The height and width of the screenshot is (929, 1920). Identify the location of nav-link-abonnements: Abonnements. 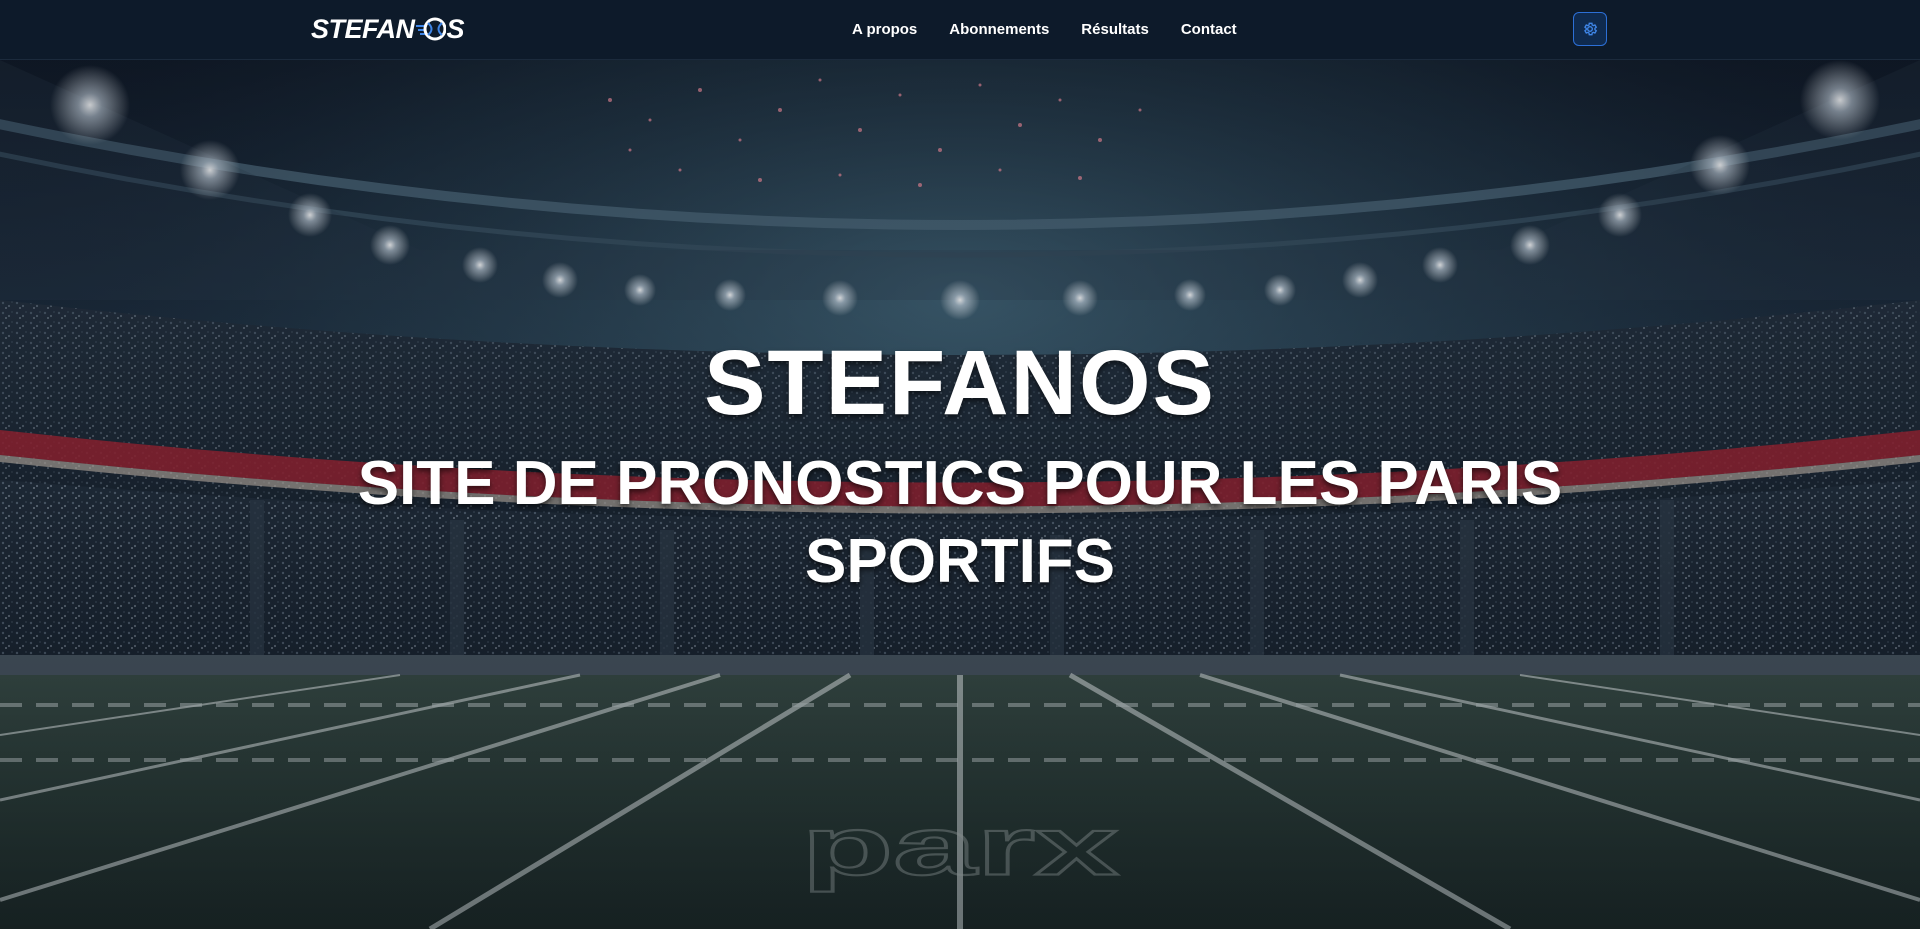
(999, 29).